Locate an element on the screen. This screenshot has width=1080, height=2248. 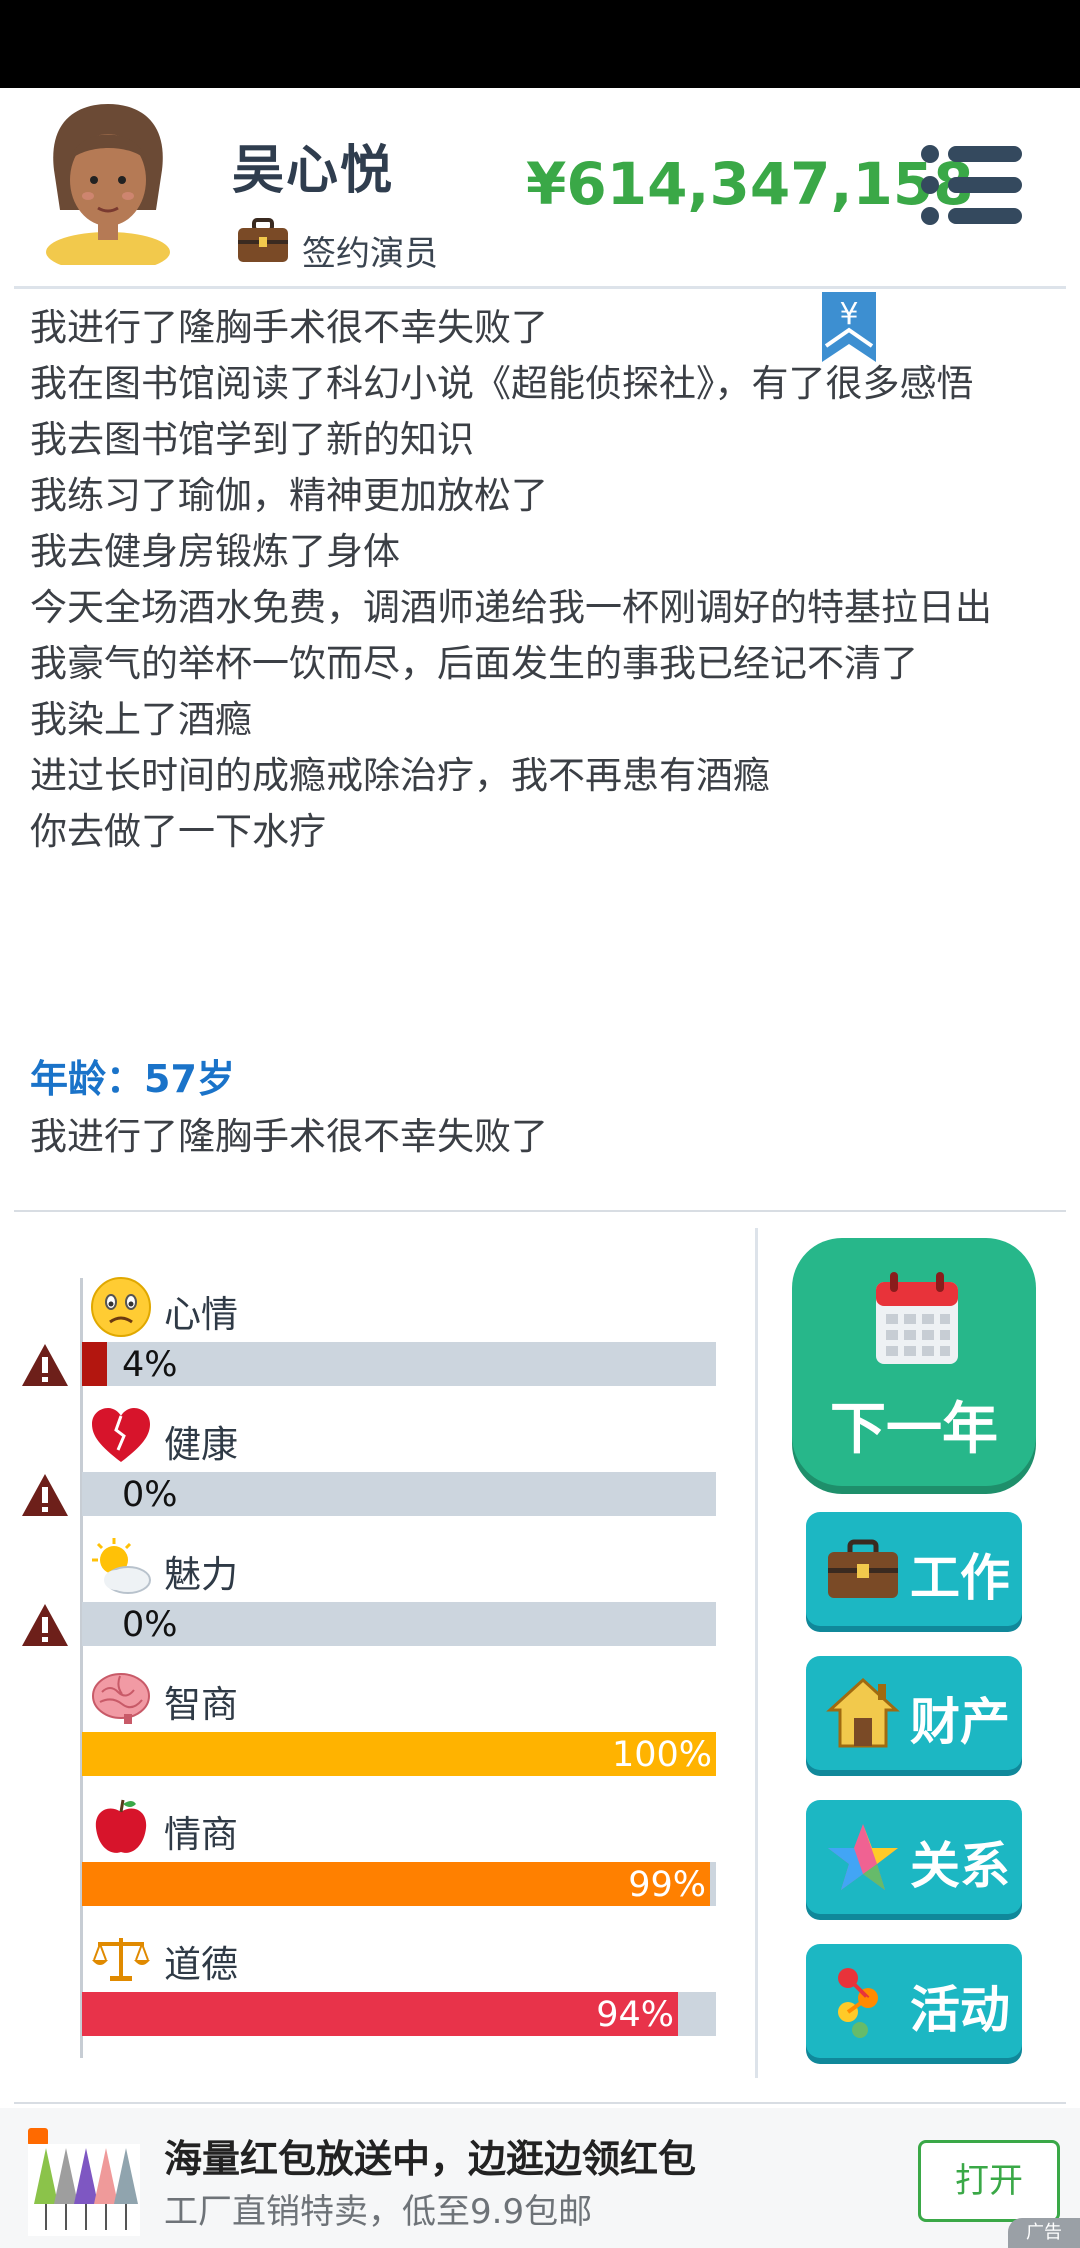
property-label: 财产 is located at coordinates (960, 1722).